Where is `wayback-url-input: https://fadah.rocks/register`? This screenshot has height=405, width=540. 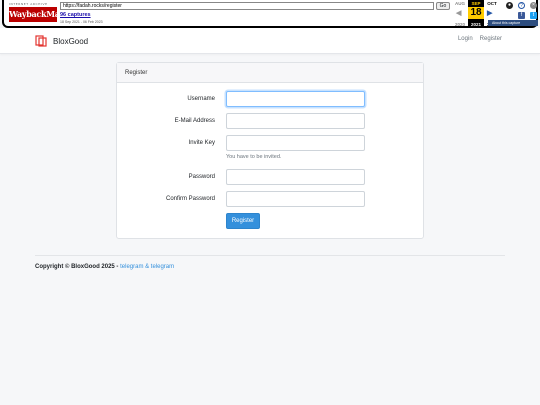 wayback-url-input: https://fadah.rocks/register is located at coordinates (247, 6).